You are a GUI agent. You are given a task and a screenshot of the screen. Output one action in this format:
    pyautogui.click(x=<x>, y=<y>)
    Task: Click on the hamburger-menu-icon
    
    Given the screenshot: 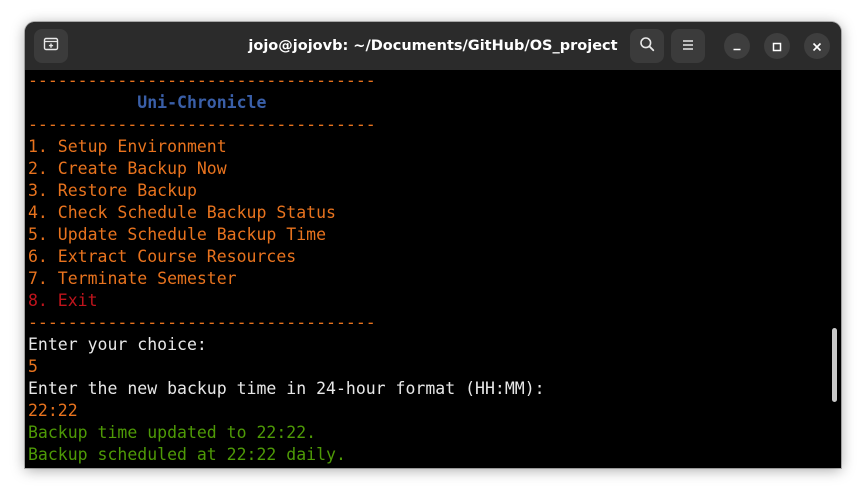 What is the action you would take?
    pyautogui.click(x=688, y=46)
    